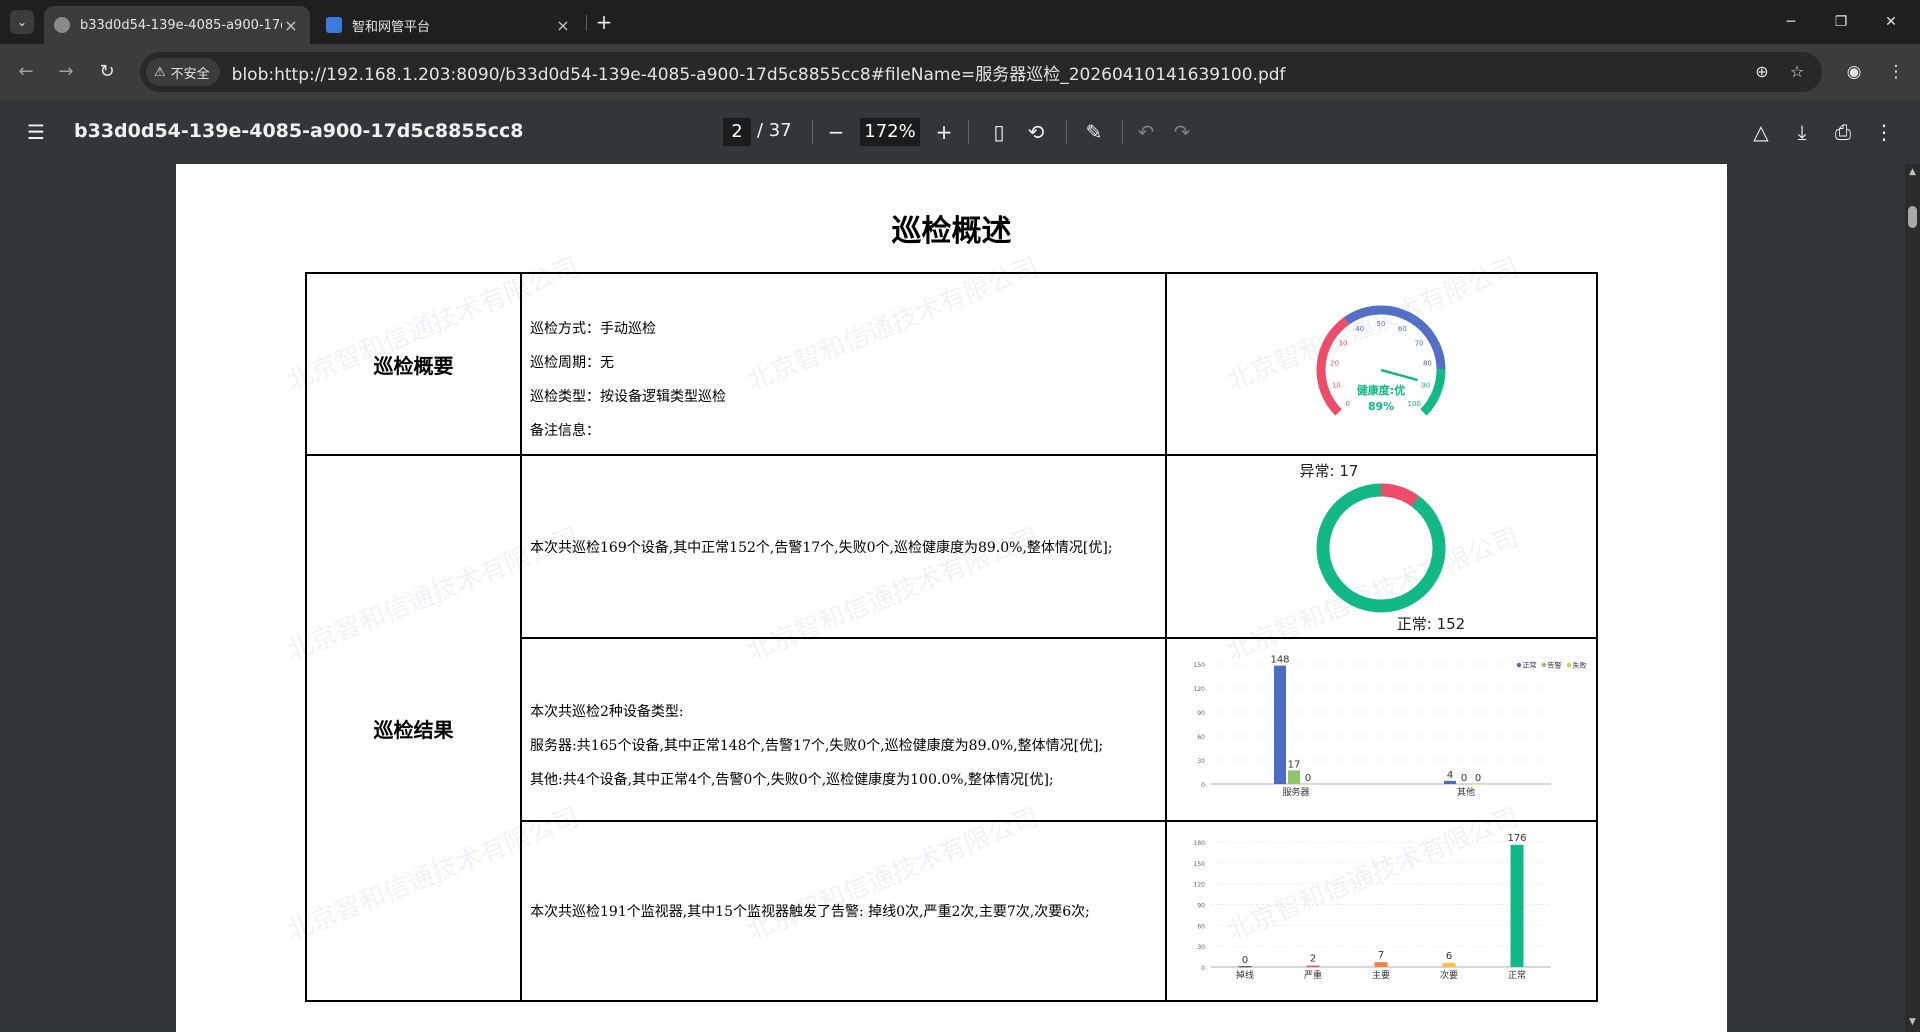  I want to click on undo-icon: ↶, so click(1146, 132).